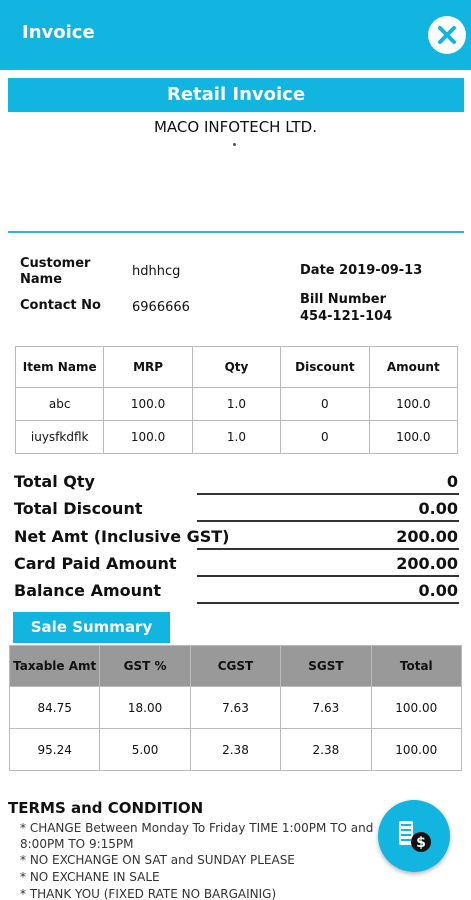 The width and height of the screenshot is (471, 900). I want to click on term-item: * THANK YOU (FIXED RATE NO BARGAINIG), so click(148, 893).